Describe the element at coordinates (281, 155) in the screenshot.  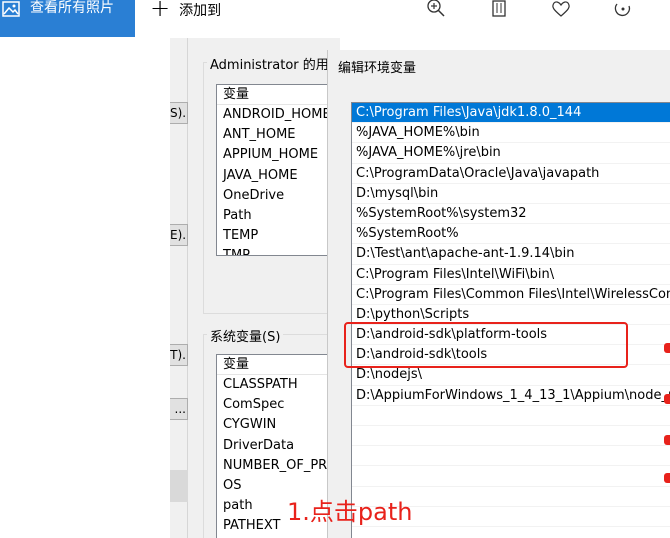
I see `list-item: APPIUM_HOME` at that location.